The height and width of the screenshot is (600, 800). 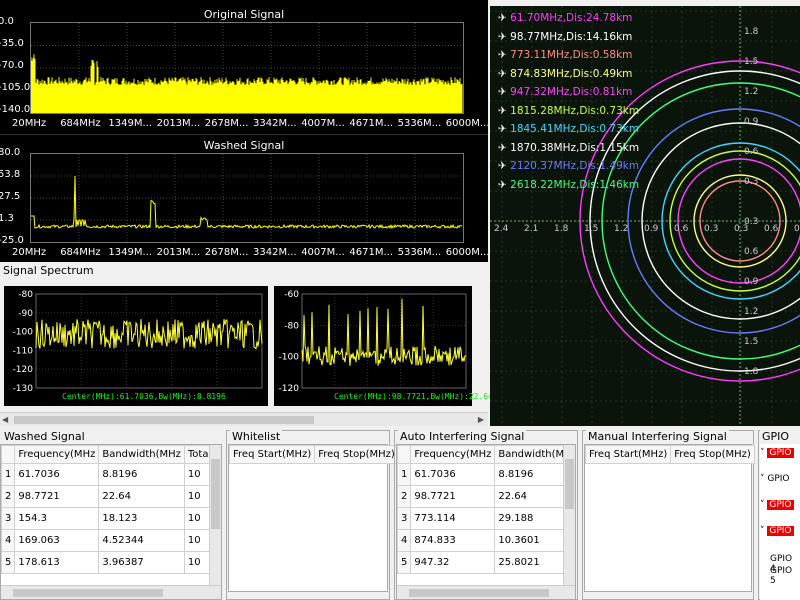 I want to click on radar-y-tick: 0.3, so click(x=751, y=182).